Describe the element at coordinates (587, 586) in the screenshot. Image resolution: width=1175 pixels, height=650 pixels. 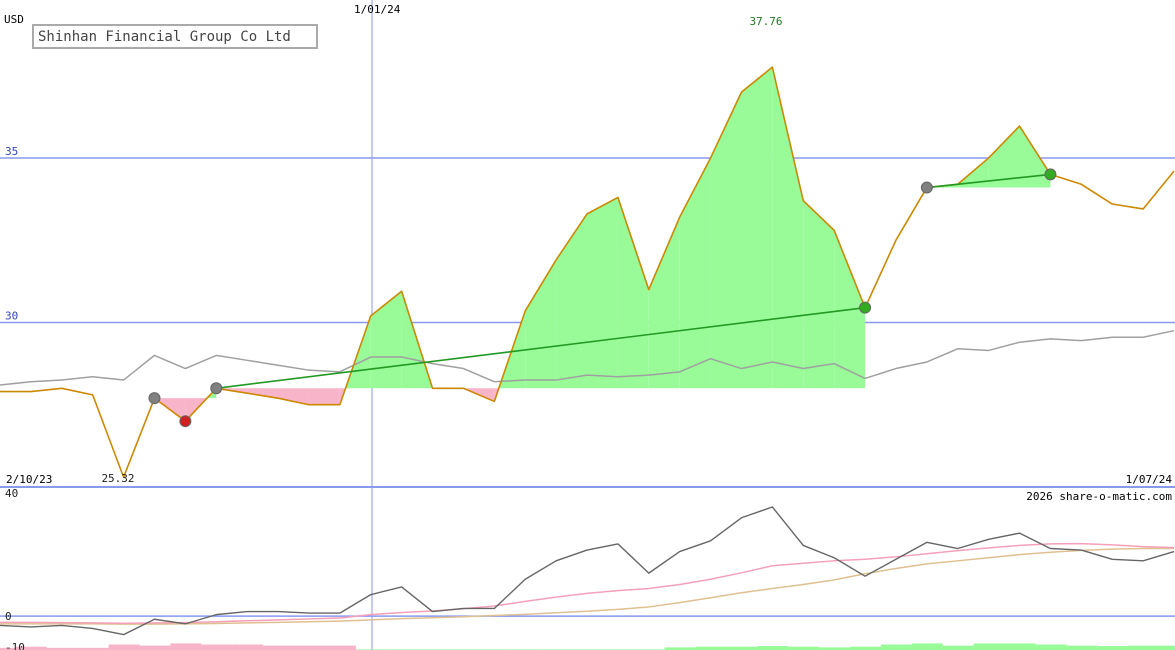
I see `long-signal-line` at that location.